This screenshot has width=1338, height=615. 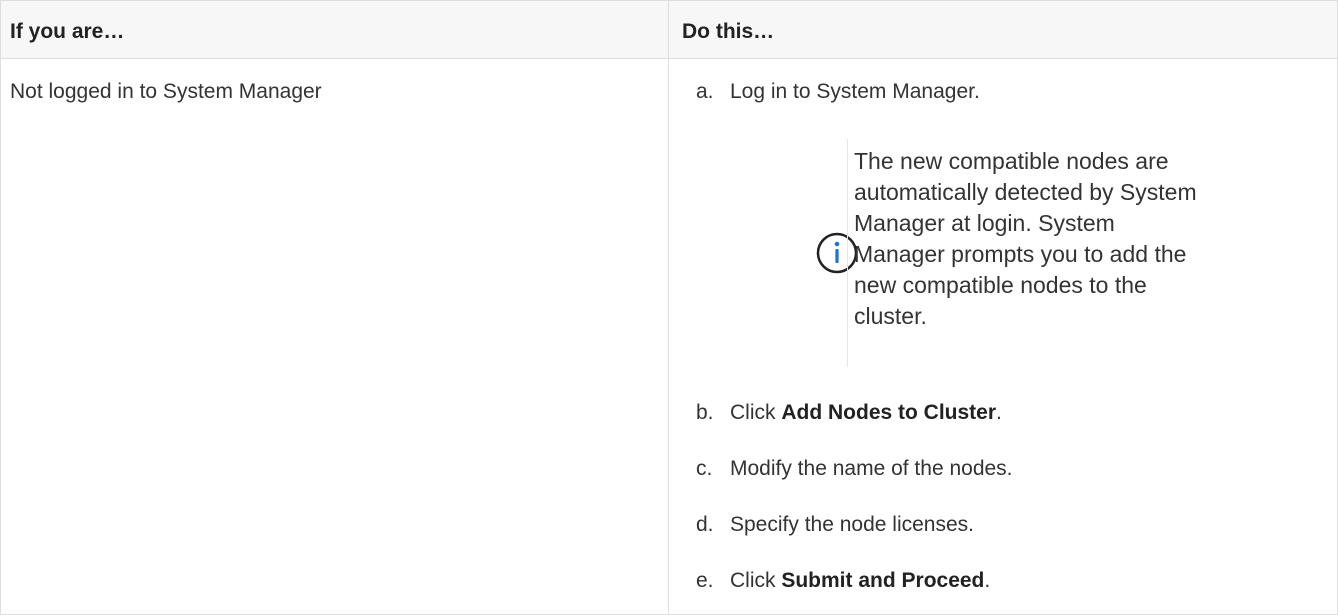 I want to click on step-marker: e., so click(x=705, y=580).